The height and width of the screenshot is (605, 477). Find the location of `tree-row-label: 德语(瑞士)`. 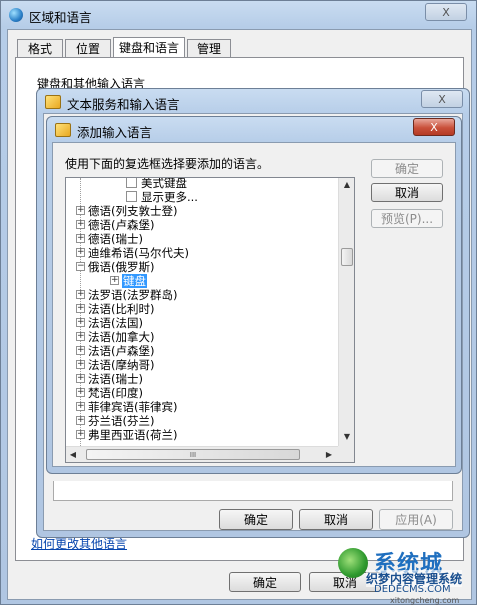

tree-row-label: 德语(瑞士) is located at coordinates (115, 239).